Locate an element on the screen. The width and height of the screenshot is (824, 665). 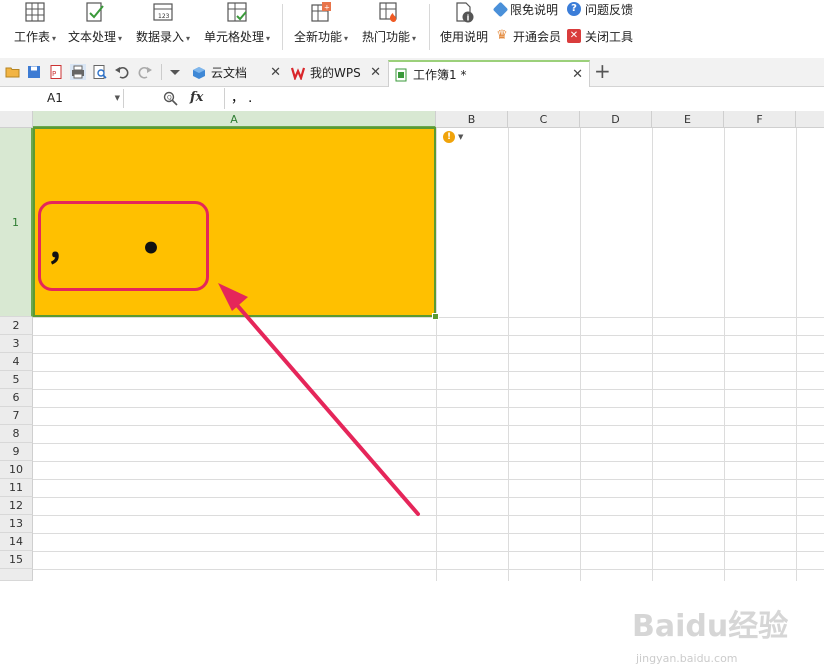
feedback-link: ? 问题反馈 is located at coordinates (600, 9).